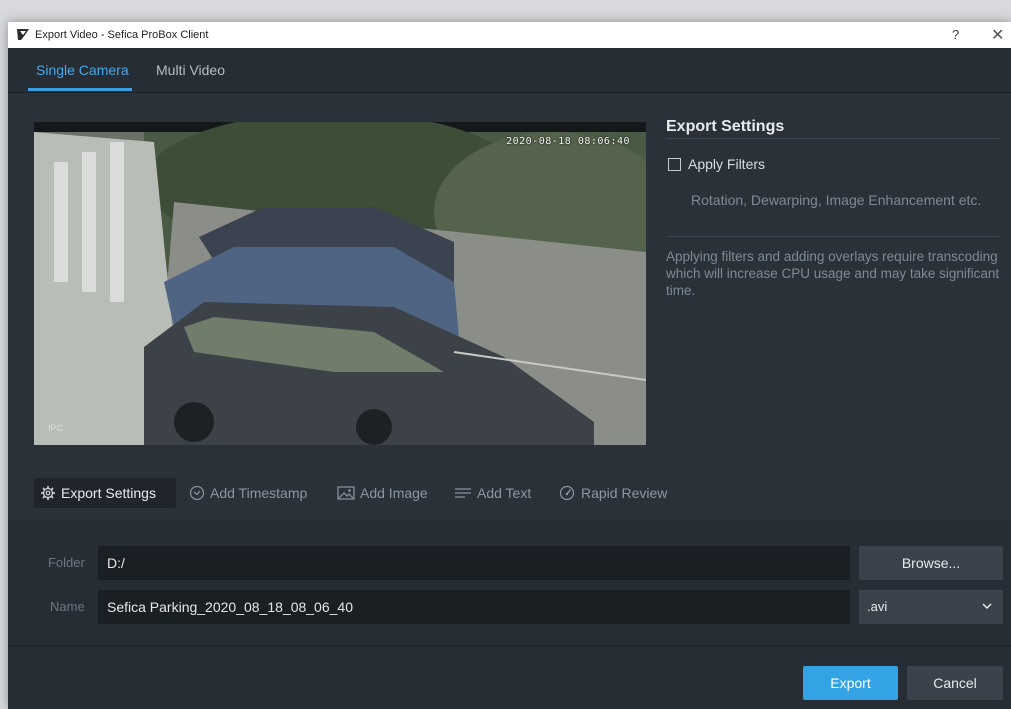 The image size is (1011, 709). What do you see at coordinates (850, 683) in the screenshot?
I see `export-button: Export` at bounding box center [850, 683].